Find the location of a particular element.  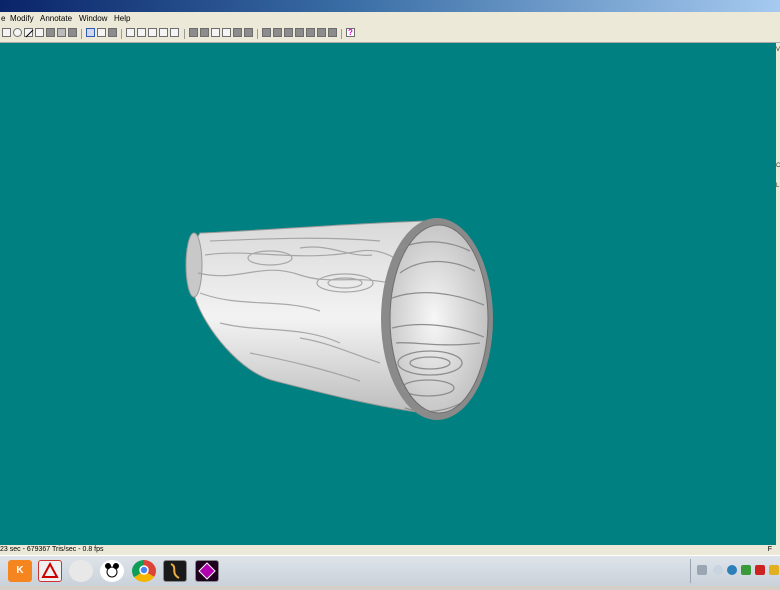

right-panel-mark: V is located at coordinates (778, 50).